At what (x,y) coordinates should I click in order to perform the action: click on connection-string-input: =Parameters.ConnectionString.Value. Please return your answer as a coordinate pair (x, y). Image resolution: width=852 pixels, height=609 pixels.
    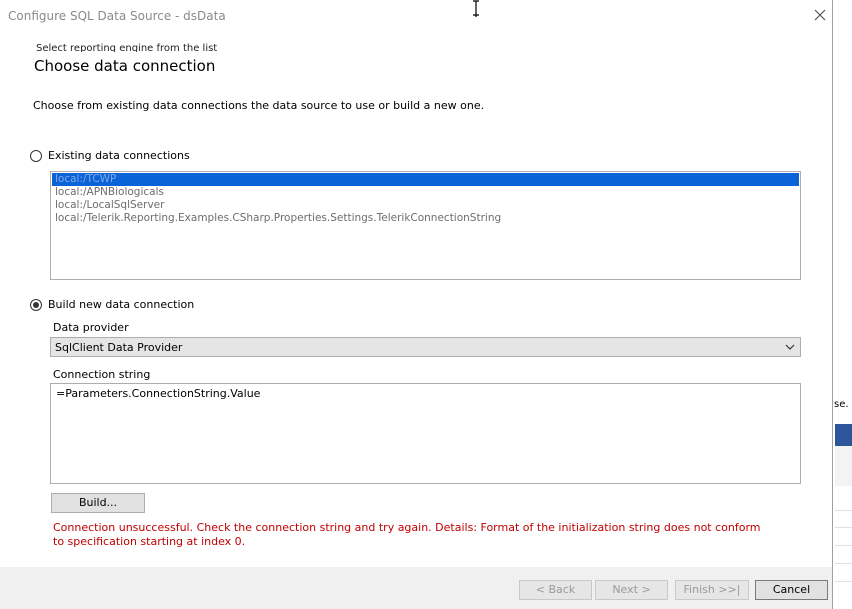
    Looking at the image, I should click on (425, 433).